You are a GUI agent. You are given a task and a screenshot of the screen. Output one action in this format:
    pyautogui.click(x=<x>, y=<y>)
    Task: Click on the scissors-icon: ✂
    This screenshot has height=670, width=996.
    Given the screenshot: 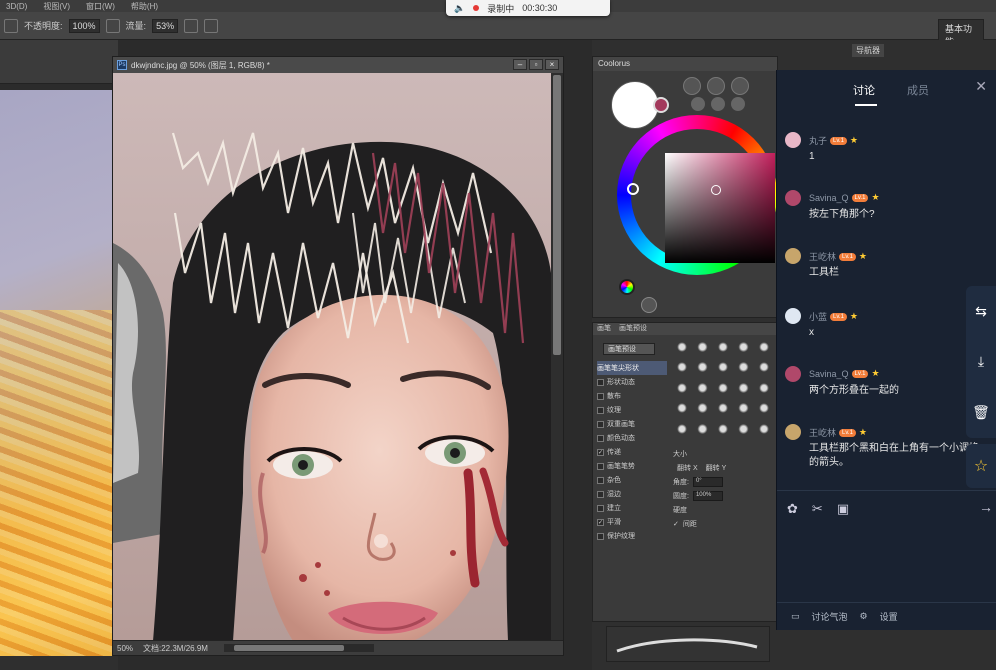 What is the action you would take?
    pyautogui.click(x=817, y=509)
    